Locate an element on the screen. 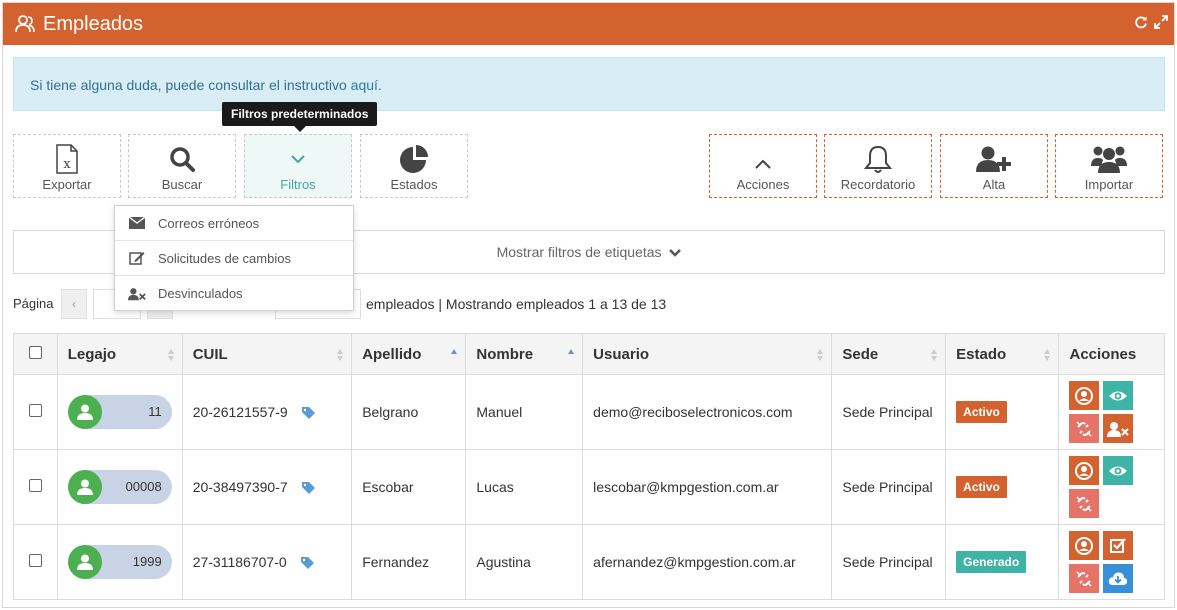 The height and width of the screenshot is (610, 1177). user-circle-icon is located at coordinates (1084, 470).